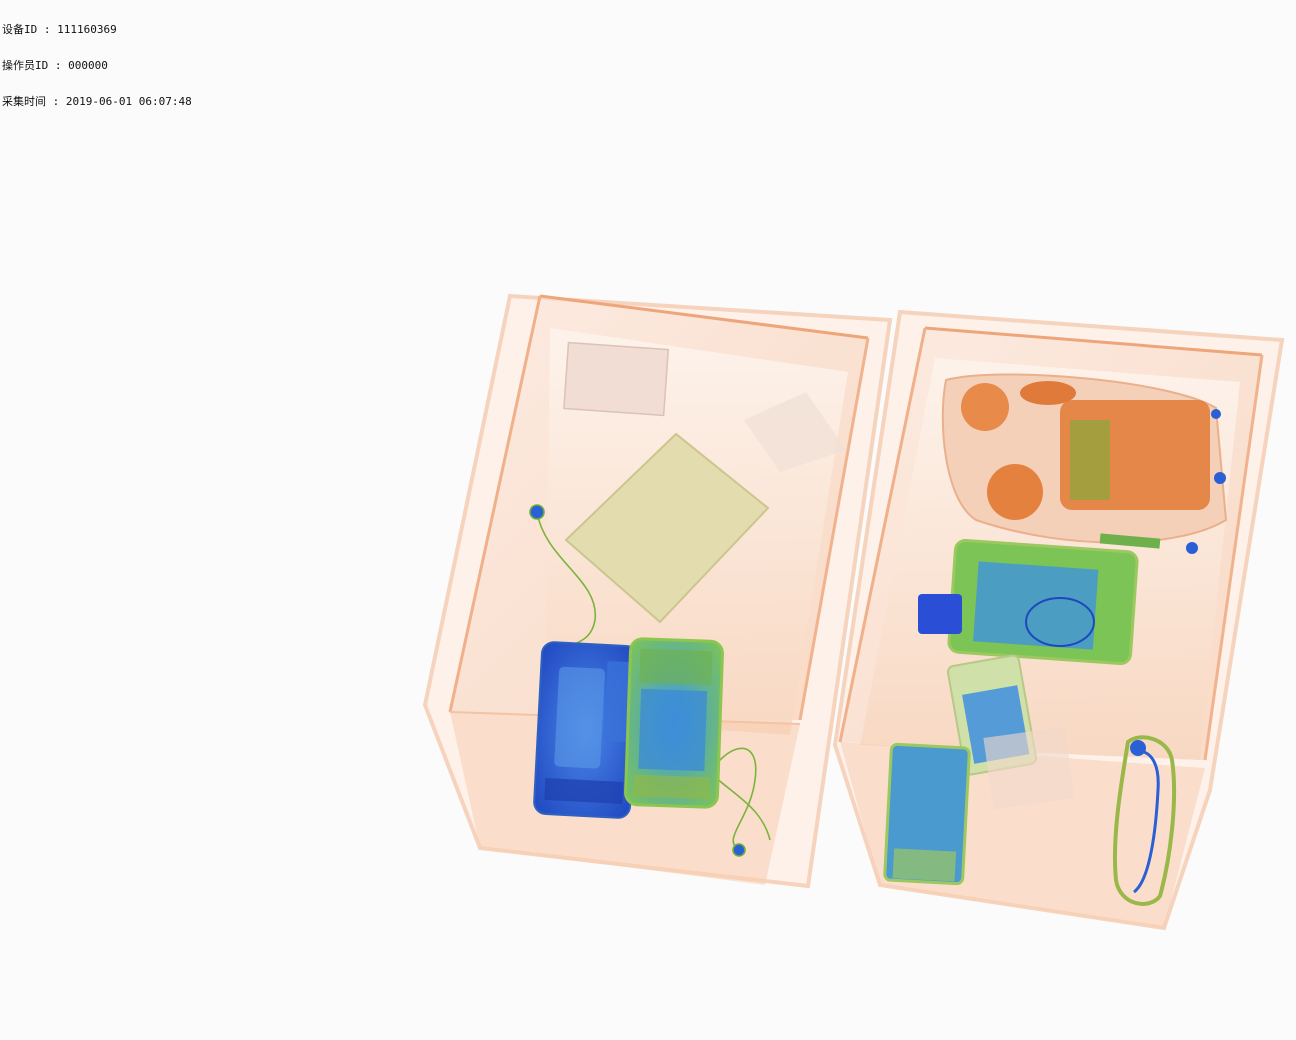 The height and width of the screenshot is (1040, 1296). What do you see at coordinates (927, 814) in the screenshot?
I see `phone-bottom` at bounding box center [927, 814].